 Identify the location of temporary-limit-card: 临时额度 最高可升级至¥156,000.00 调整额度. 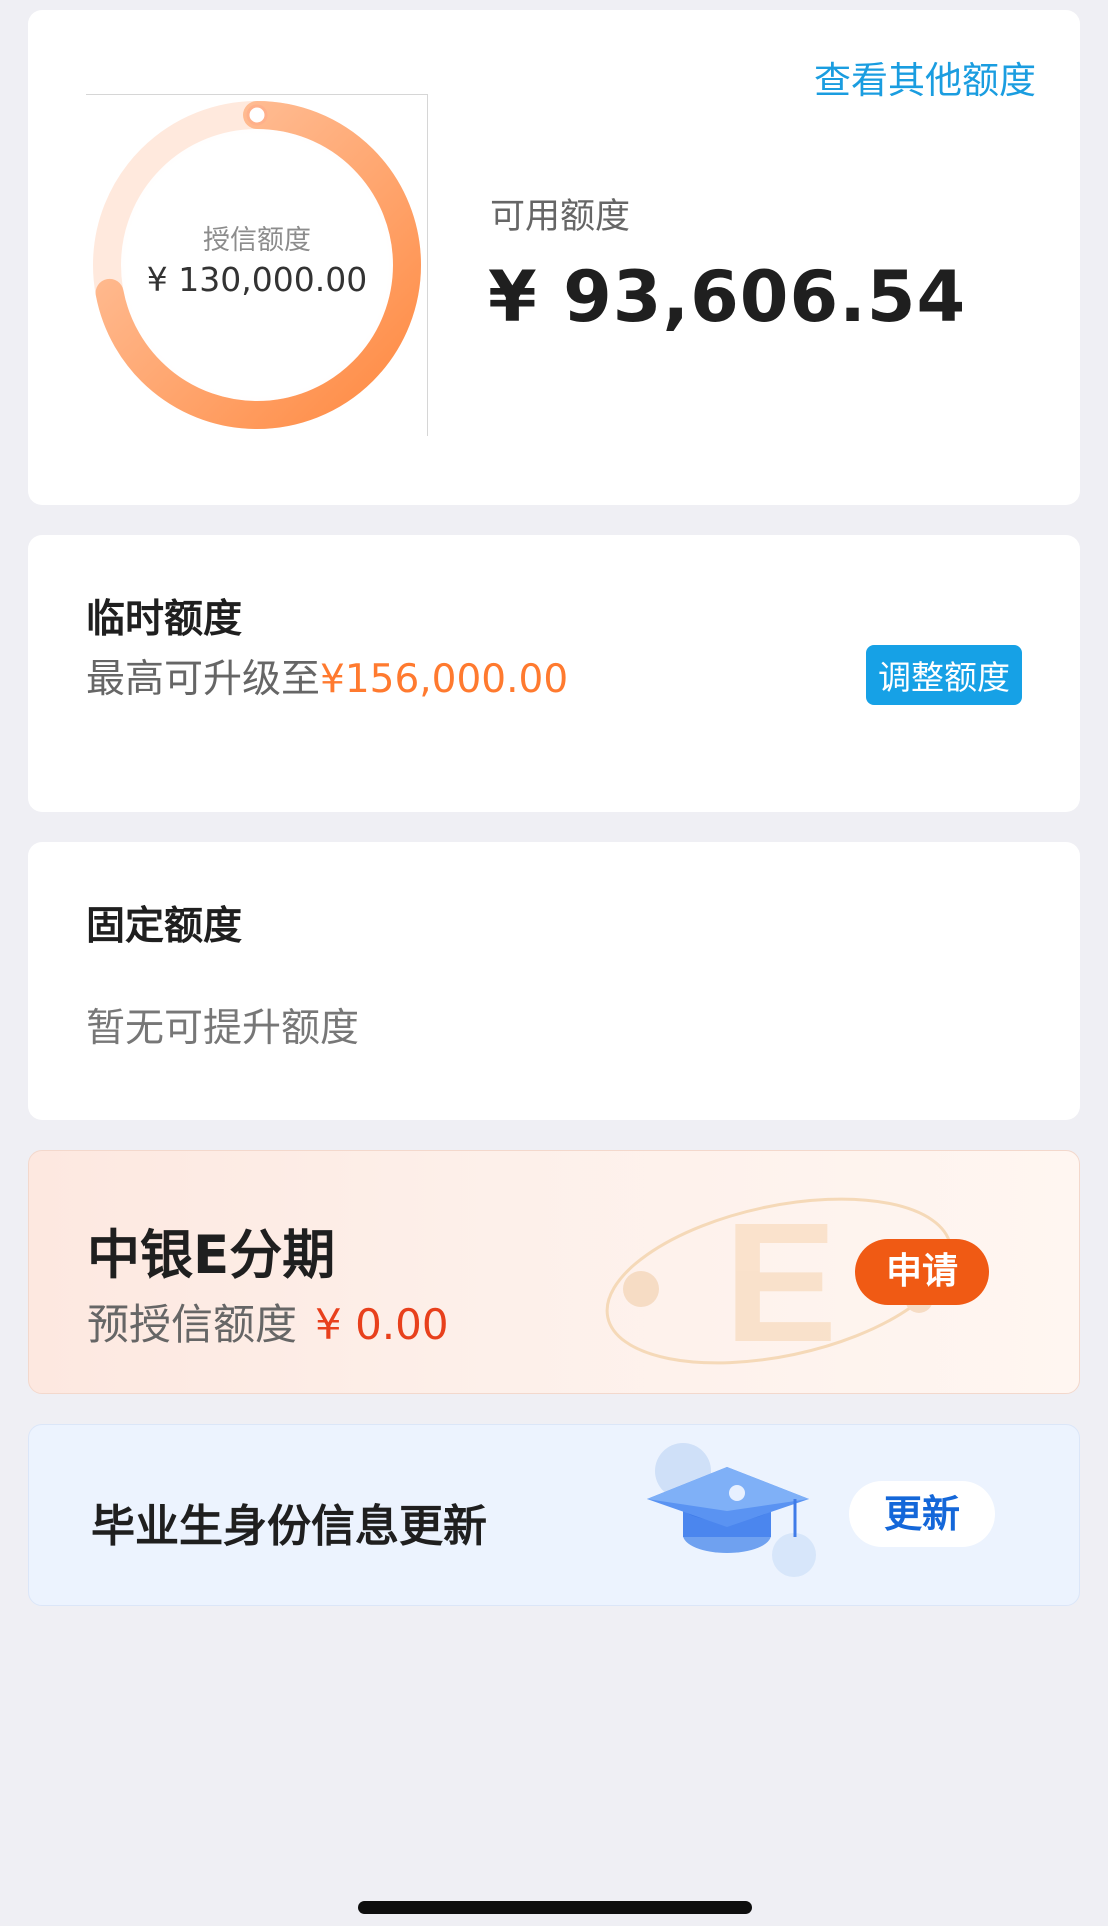
(554, 673).